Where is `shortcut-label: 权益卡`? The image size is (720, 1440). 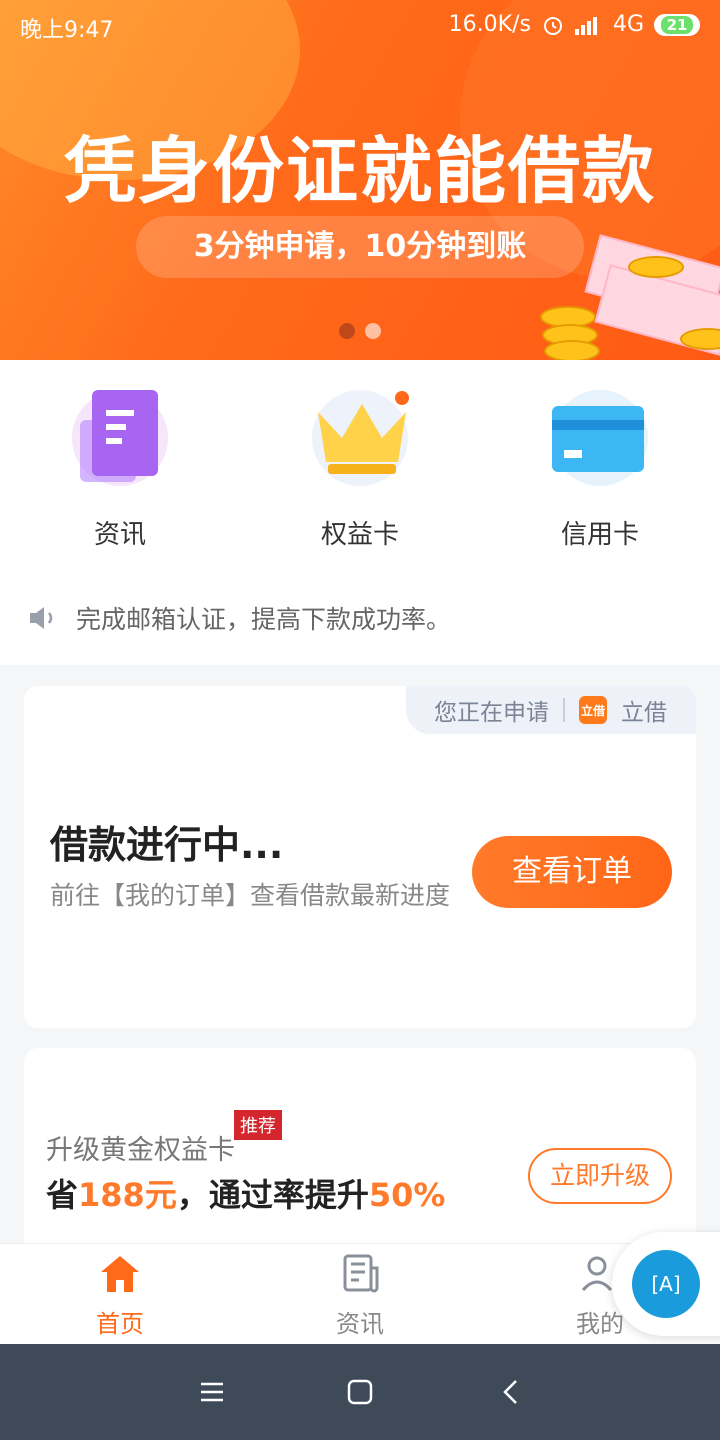 shortcut-label: 权益卡 is located at coordinates (359, 535).